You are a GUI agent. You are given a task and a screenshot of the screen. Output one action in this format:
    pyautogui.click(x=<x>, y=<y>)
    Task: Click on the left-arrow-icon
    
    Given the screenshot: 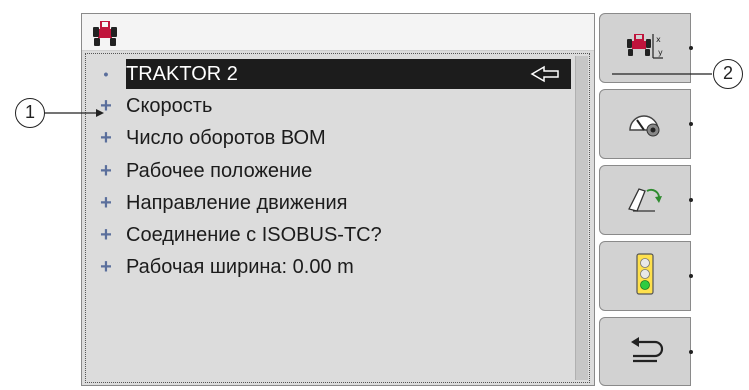 What is the action you would take?
    pyautogui.click(x=545, y=76)
    